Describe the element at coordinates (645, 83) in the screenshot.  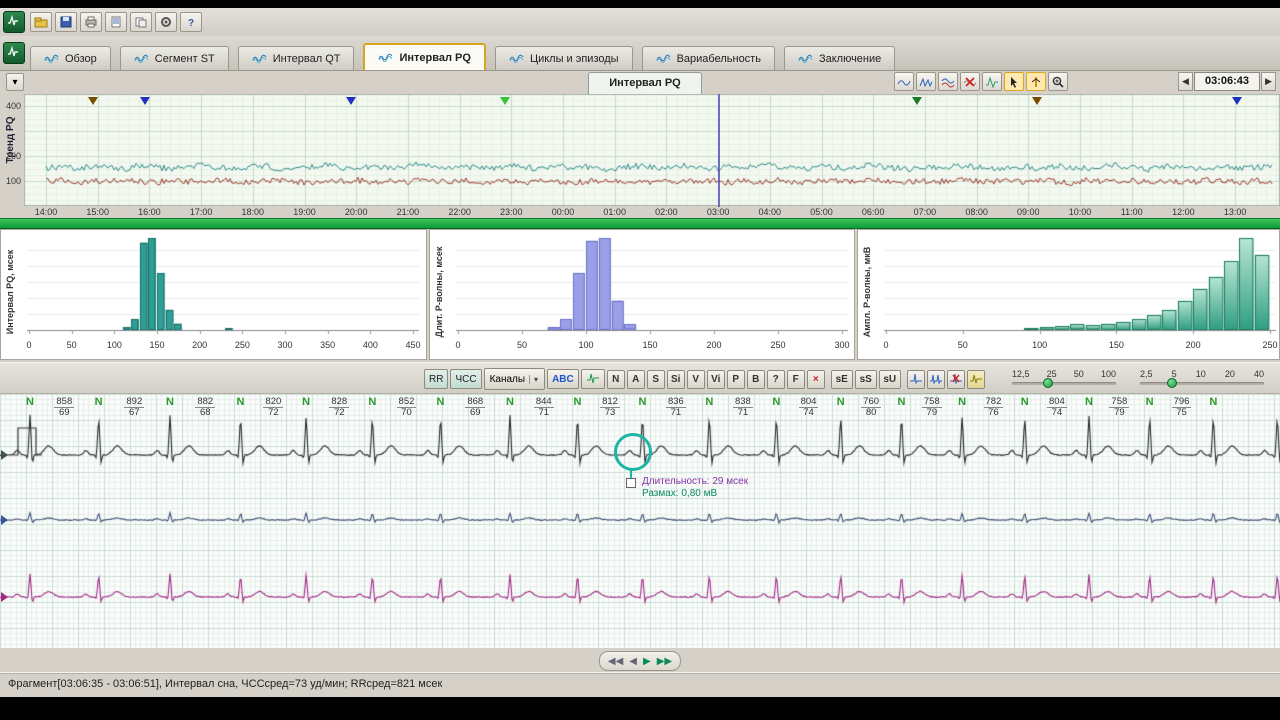
I see `trend-title-tab: Интервал PQ` at that location.